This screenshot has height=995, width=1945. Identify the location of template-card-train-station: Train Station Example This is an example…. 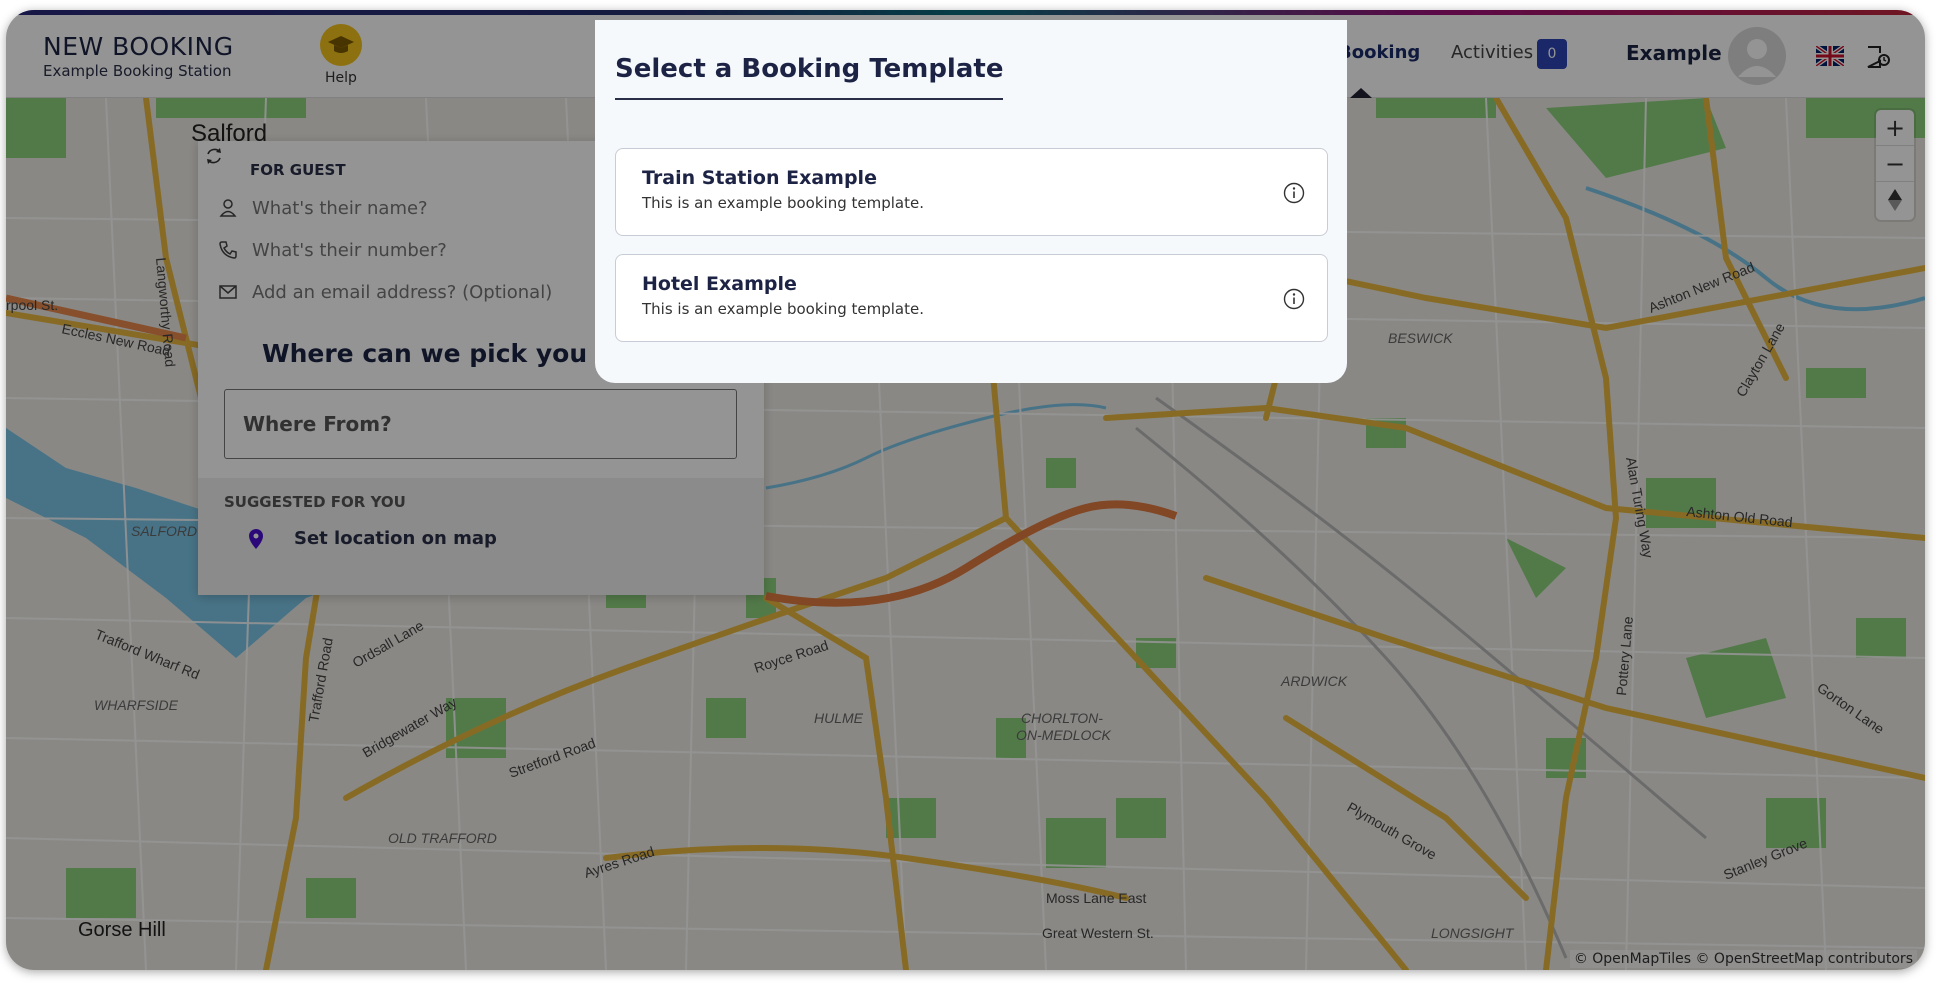
(971, 192).